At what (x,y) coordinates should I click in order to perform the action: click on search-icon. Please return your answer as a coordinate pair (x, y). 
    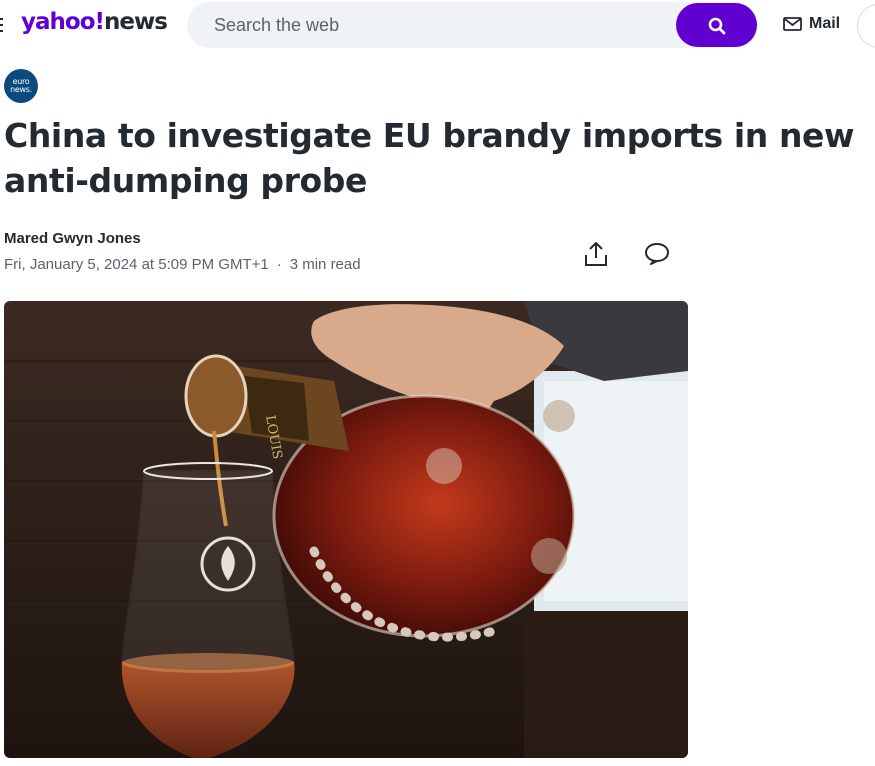
    Looking at the image, I should click on (717, 26).